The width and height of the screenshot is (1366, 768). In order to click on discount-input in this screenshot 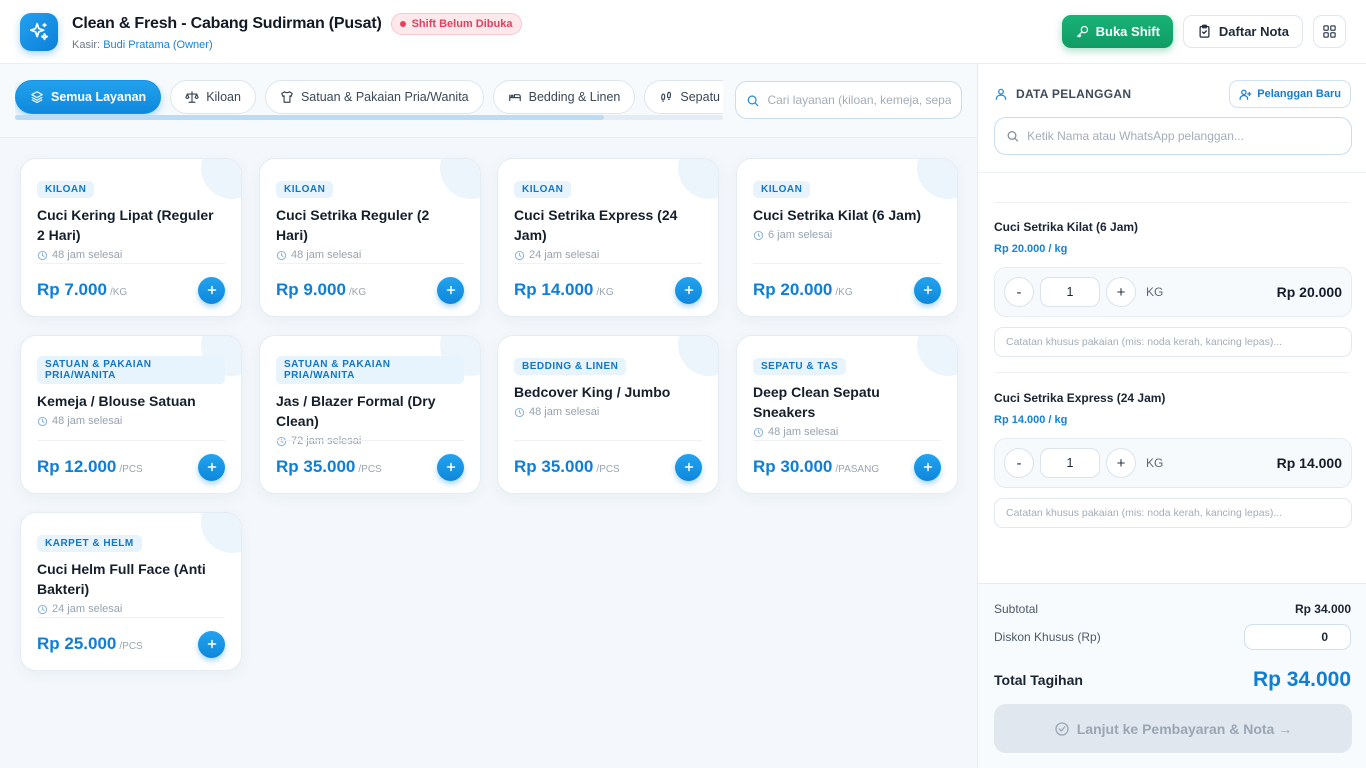, I will do `click(1297, 637)`.